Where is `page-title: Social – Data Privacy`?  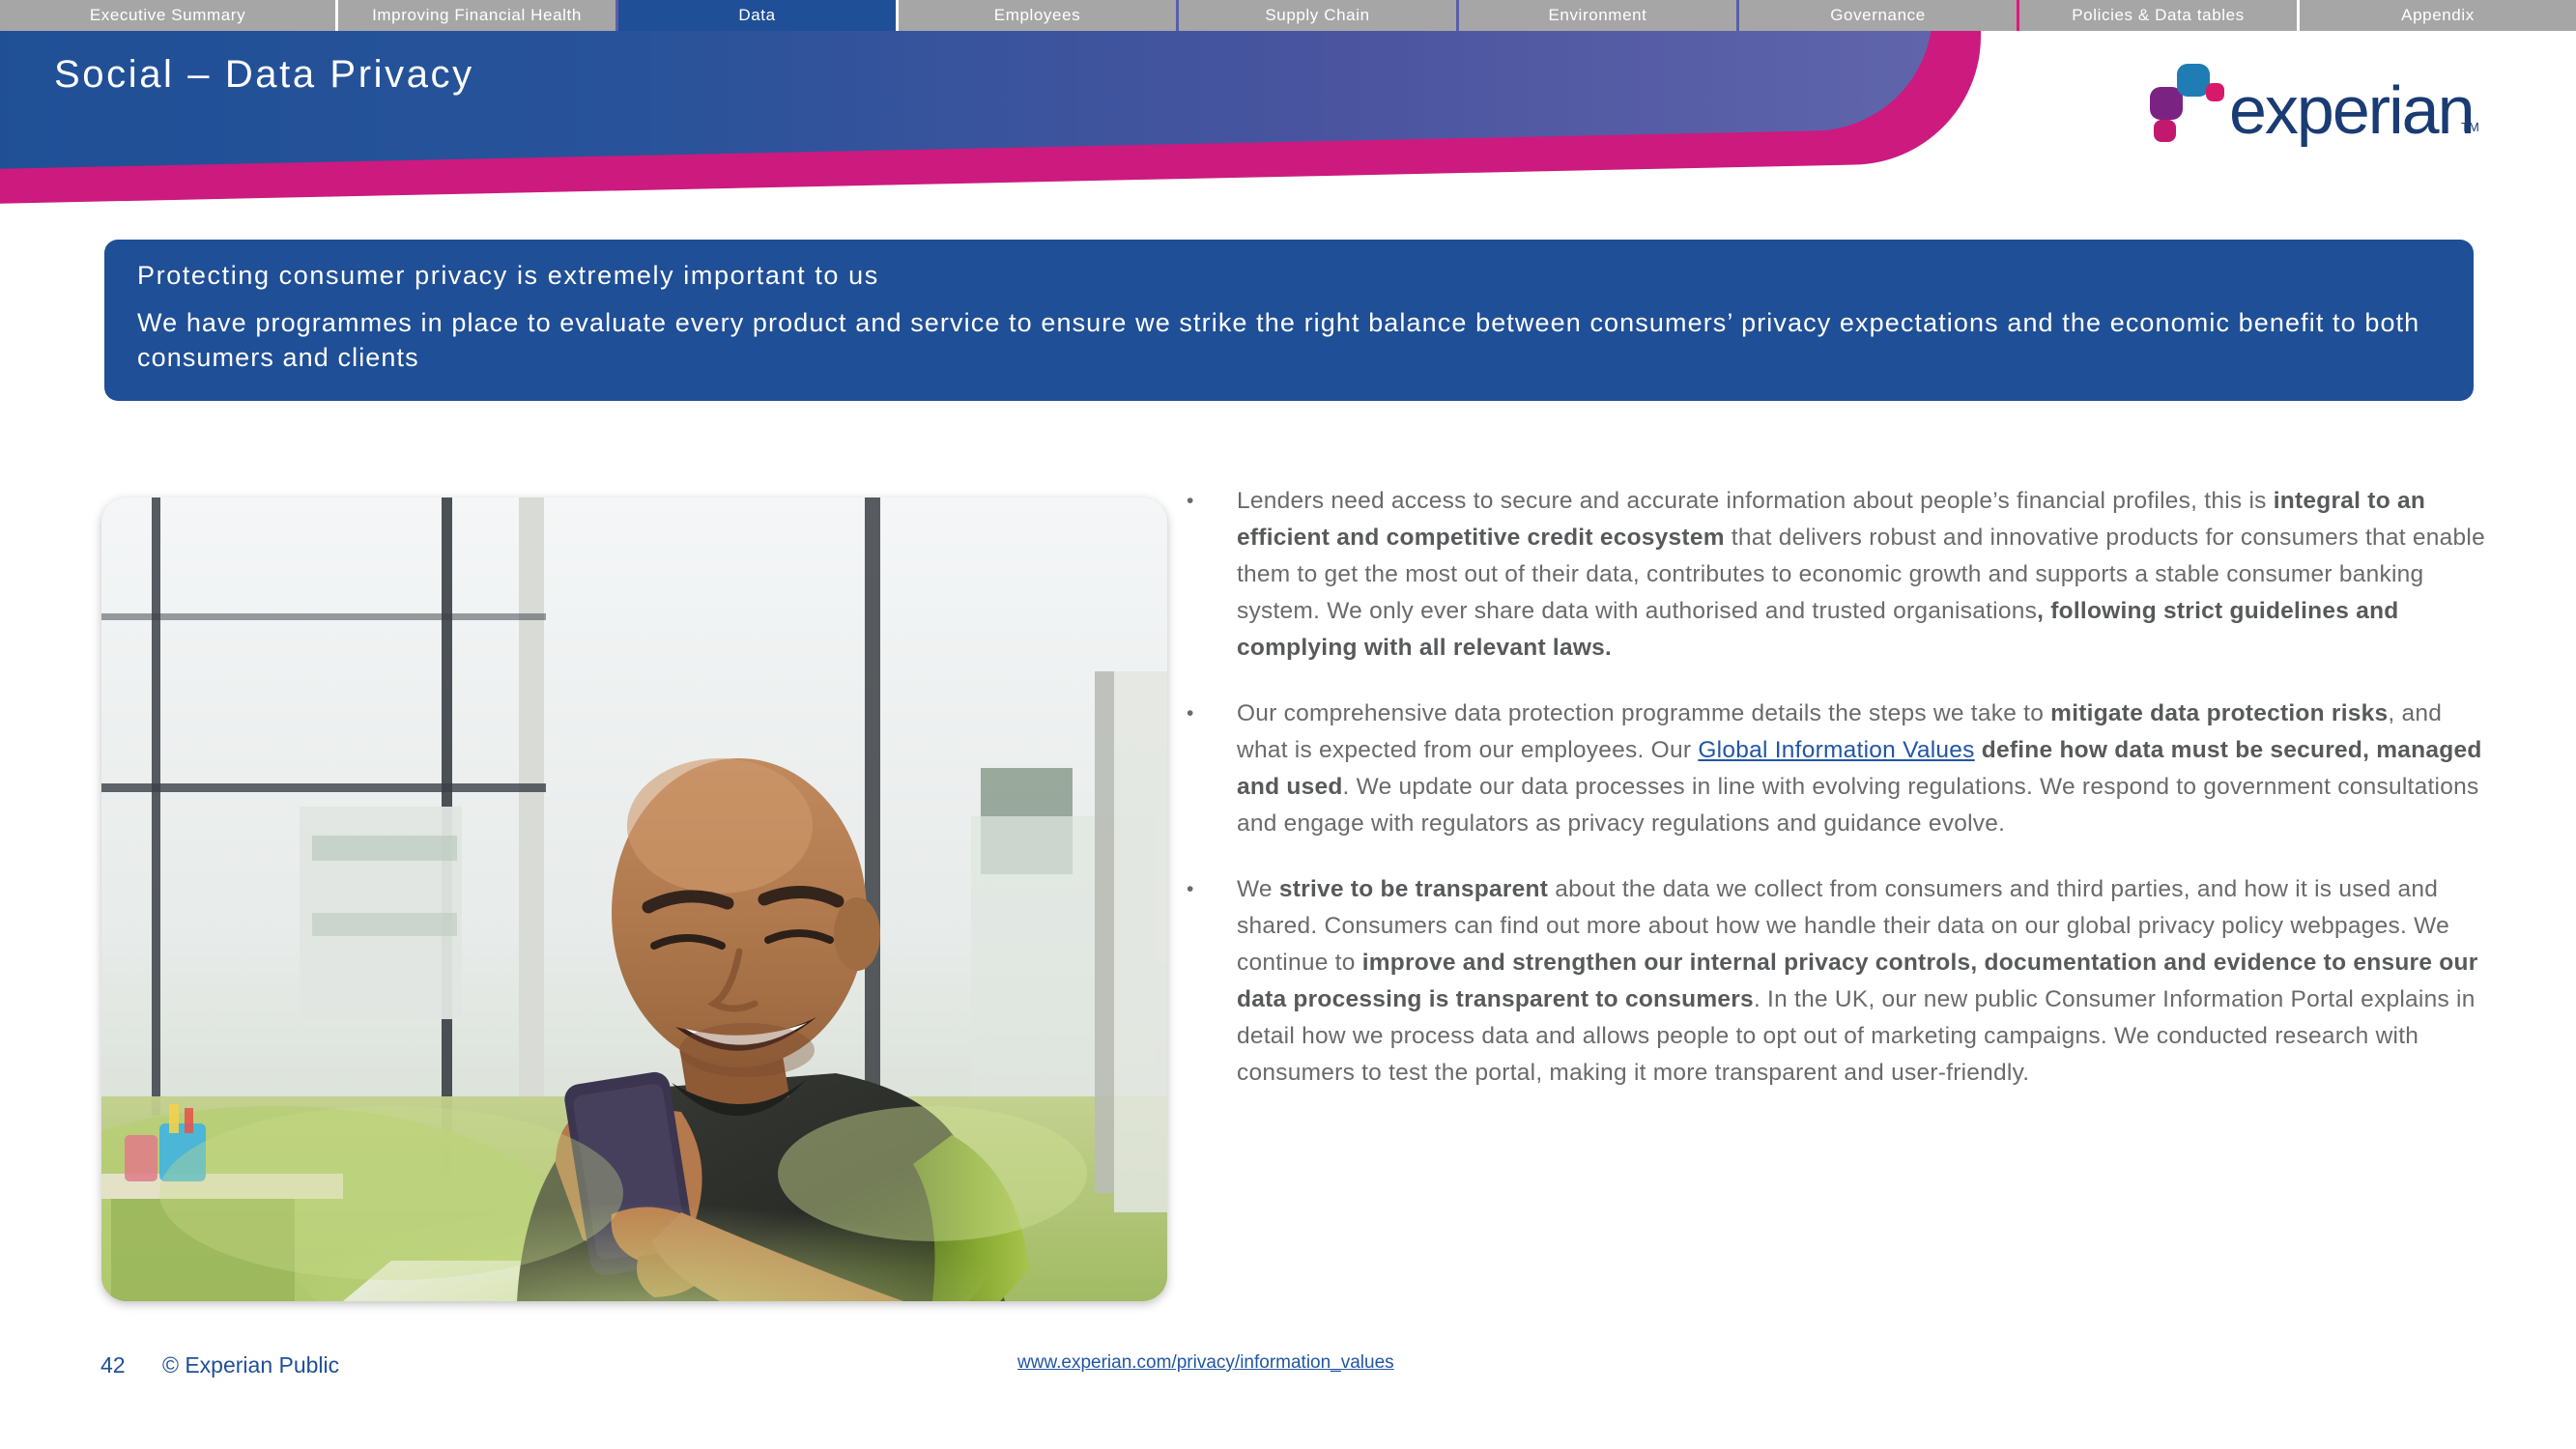 page-title: Social – Data Privacy is located at coordinates (264, 74).